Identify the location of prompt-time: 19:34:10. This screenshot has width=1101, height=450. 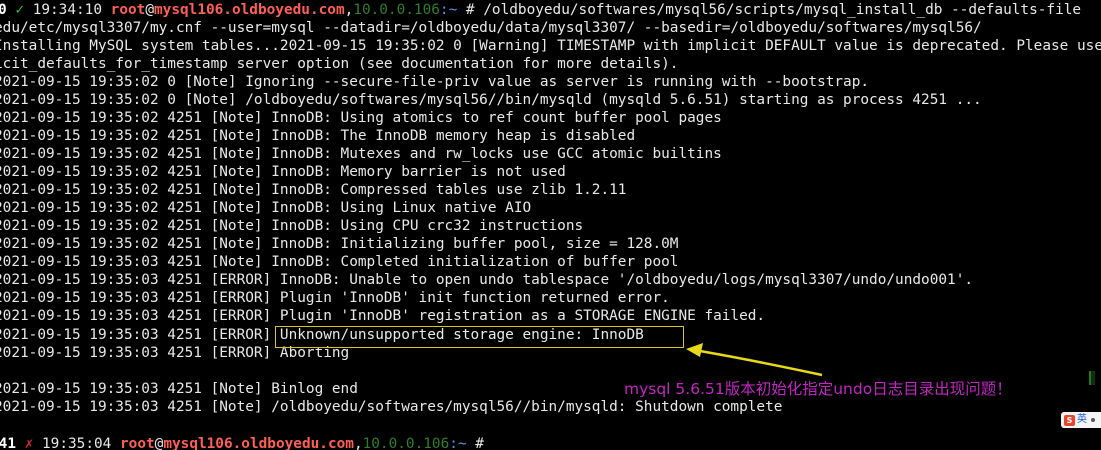
(67, 10).